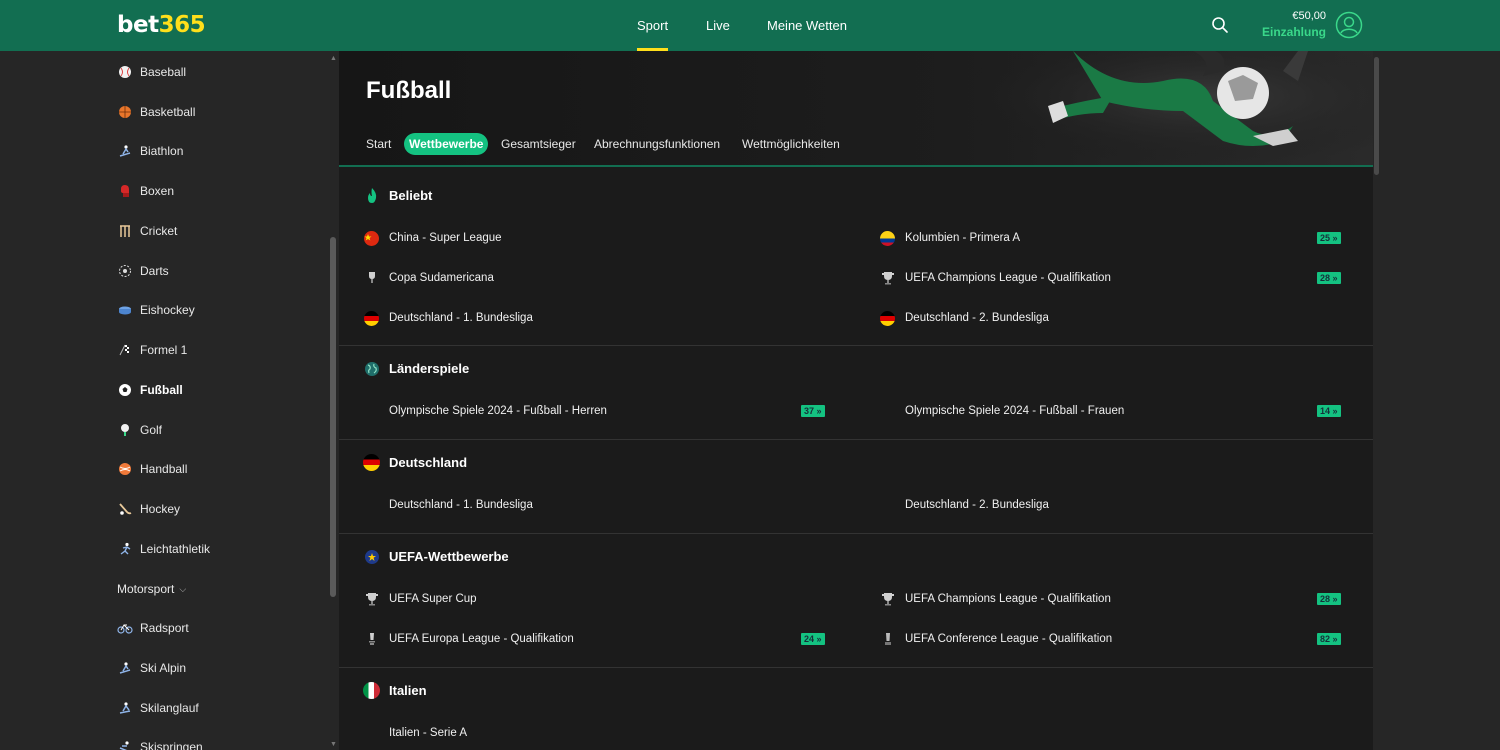  I want to click on competition-label: China - Super League, so click(445, 238).